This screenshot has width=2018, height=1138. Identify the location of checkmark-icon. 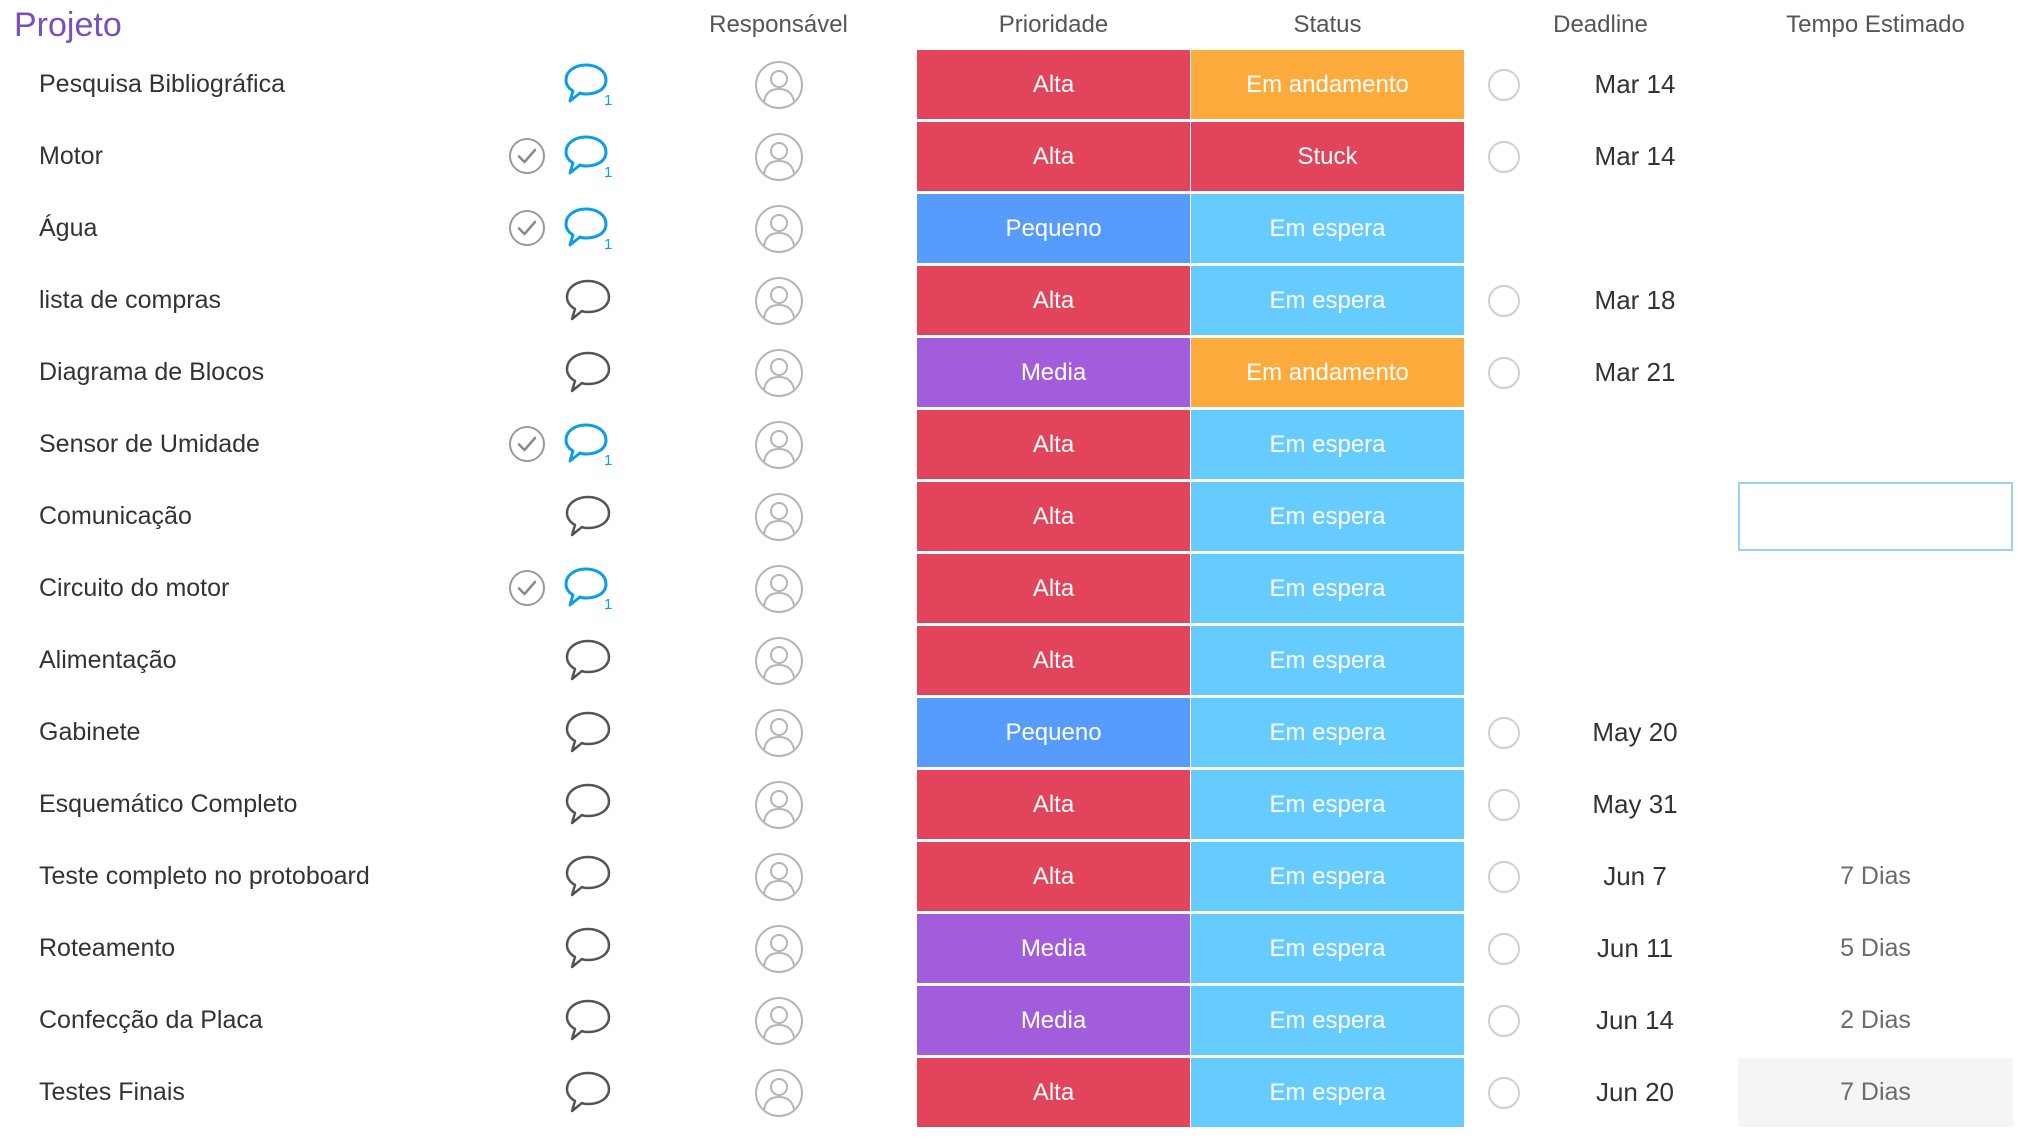
(527, 444).